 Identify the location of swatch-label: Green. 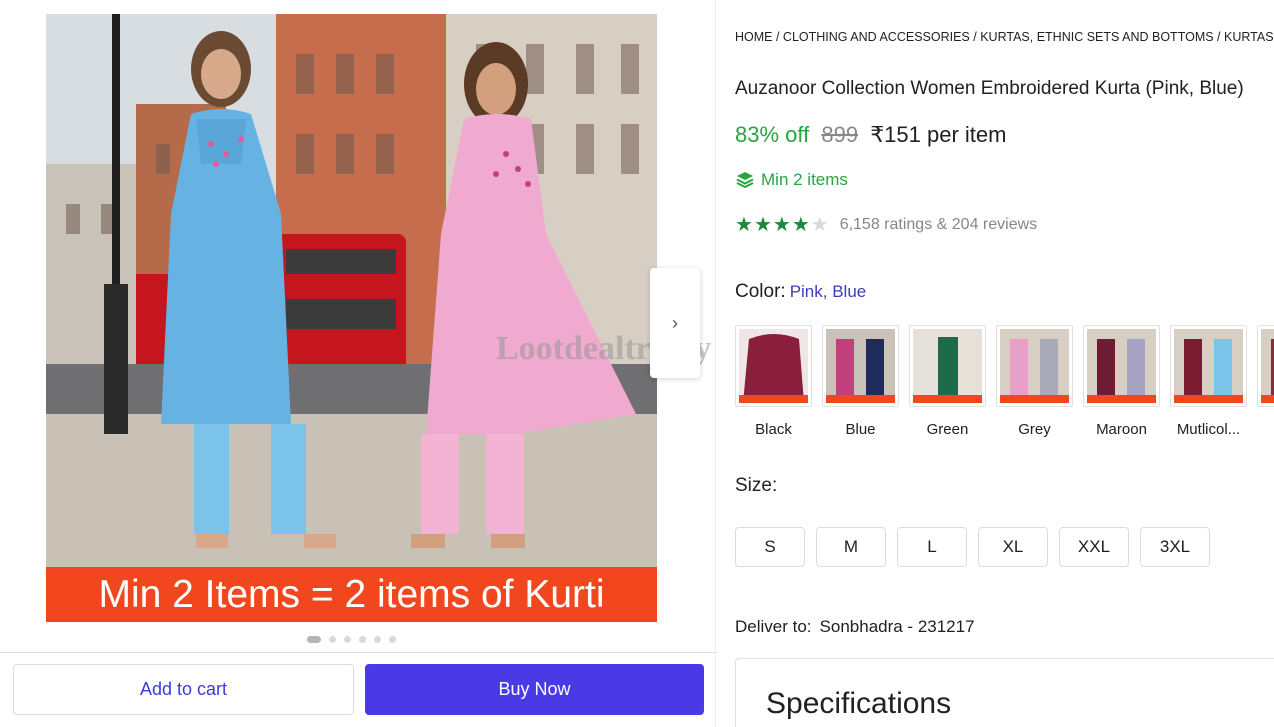
(947, 429).